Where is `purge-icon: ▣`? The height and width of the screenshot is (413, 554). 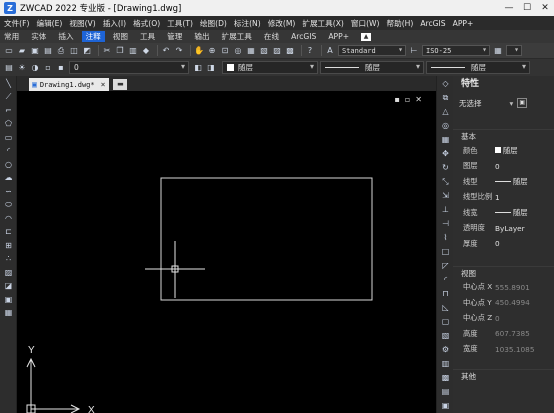 purge-icon: ▣ is located at coordinates (445, 406).